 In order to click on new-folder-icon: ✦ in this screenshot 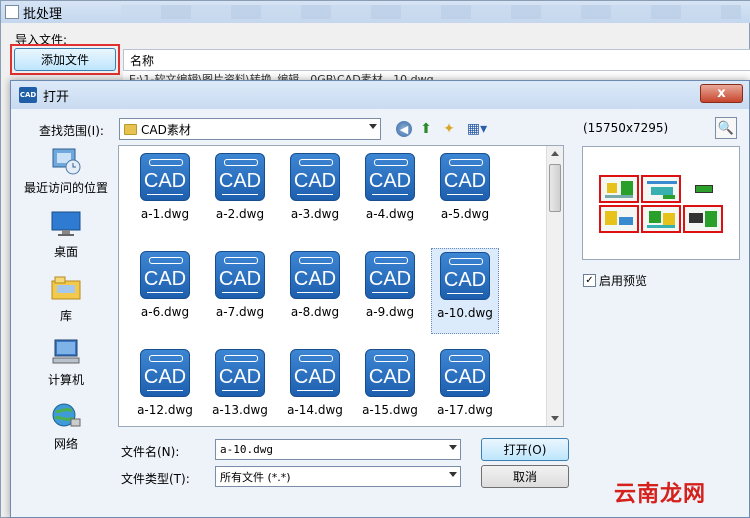, I will do `click(449, 129)`.